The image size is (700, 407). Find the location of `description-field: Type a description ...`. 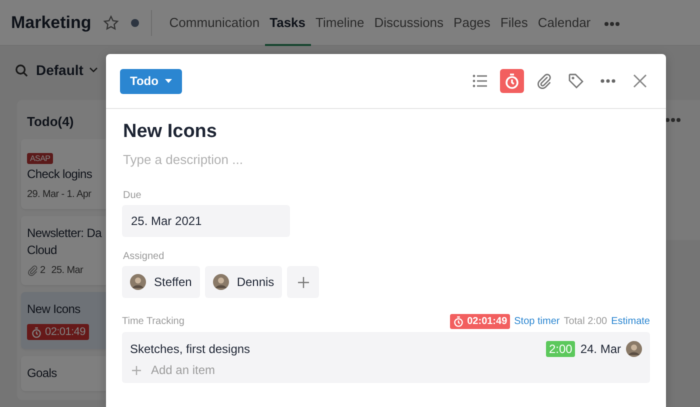

description-field: Type a description ... is located at coordinates (386, 159).